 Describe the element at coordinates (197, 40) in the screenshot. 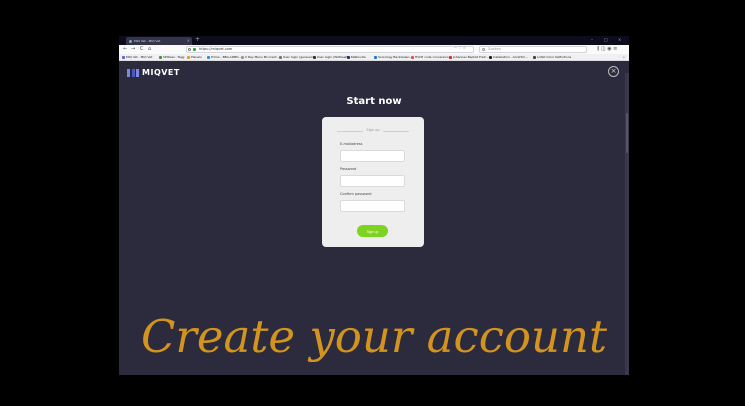

I see `new-tab-button: +` at that location.